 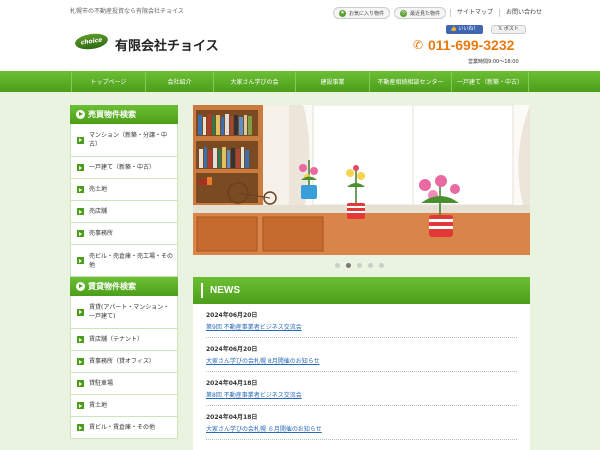 What do you see at coordinates (361, 355) in the screenshot?
I see `news-item: 2024年06月20日 大家さん学びの会札幌 8月開催のお知らせ` at bounding box center [361, 355].